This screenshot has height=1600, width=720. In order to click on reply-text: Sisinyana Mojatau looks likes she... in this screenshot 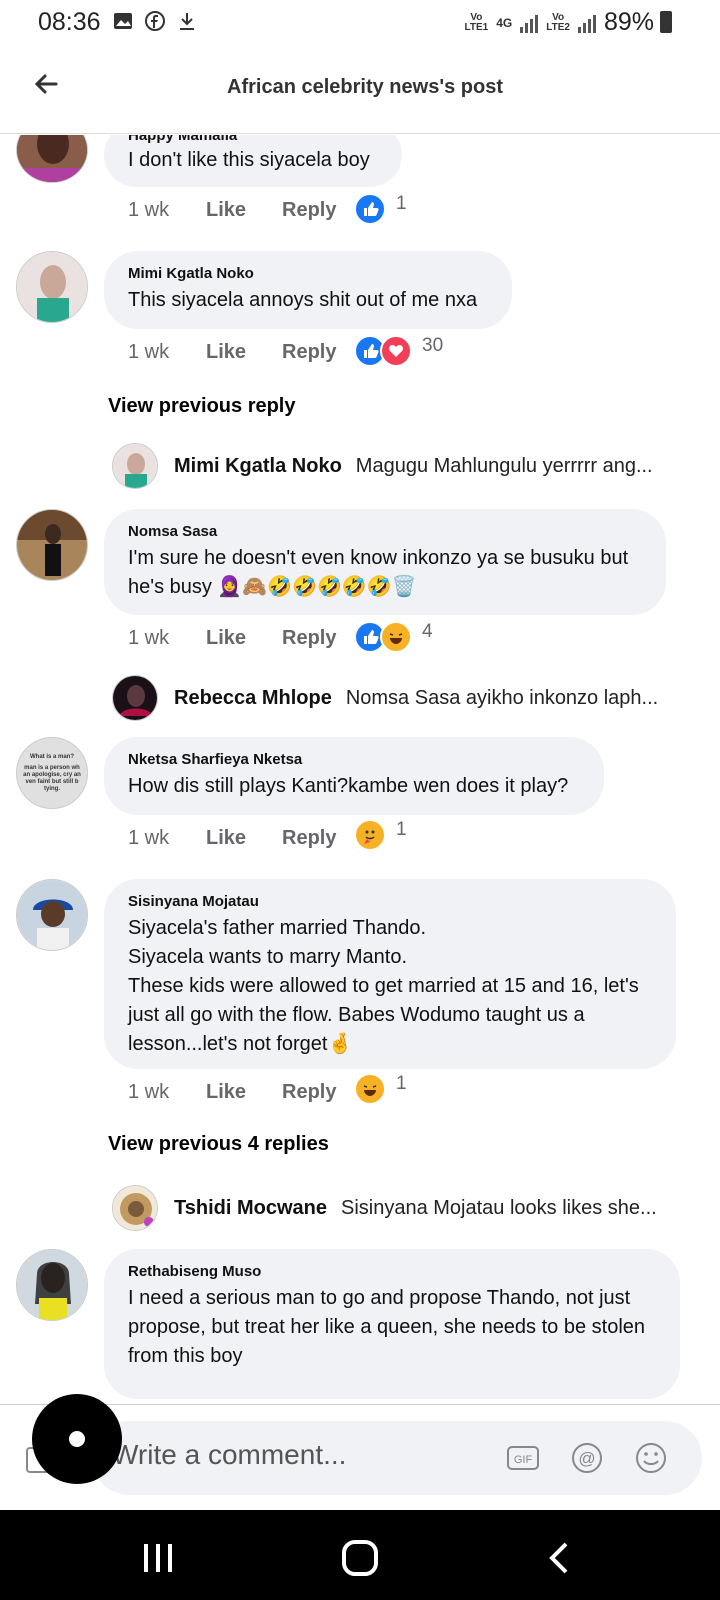, I will do `click(498, 1207)`.